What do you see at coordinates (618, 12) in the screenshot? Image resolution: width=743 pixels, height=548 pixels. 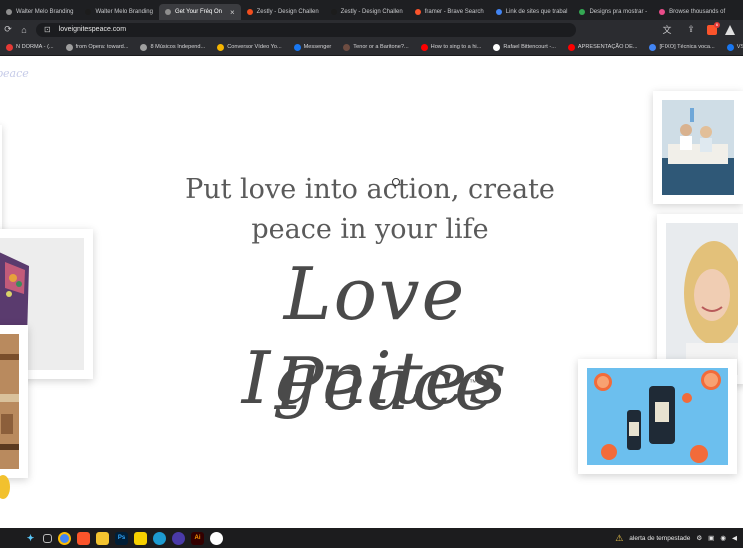 I see `tab-label: Designs pra mostrar -` at bounding box center [618, 12].